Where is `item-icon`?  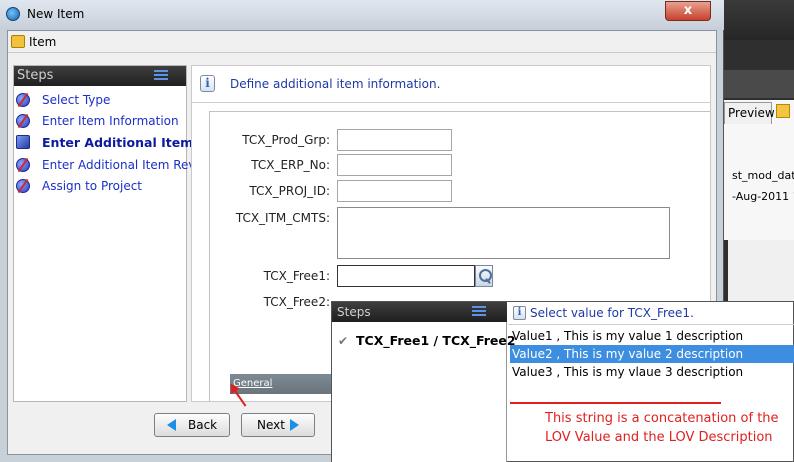
item-icon is located at coordinates (18, 41).